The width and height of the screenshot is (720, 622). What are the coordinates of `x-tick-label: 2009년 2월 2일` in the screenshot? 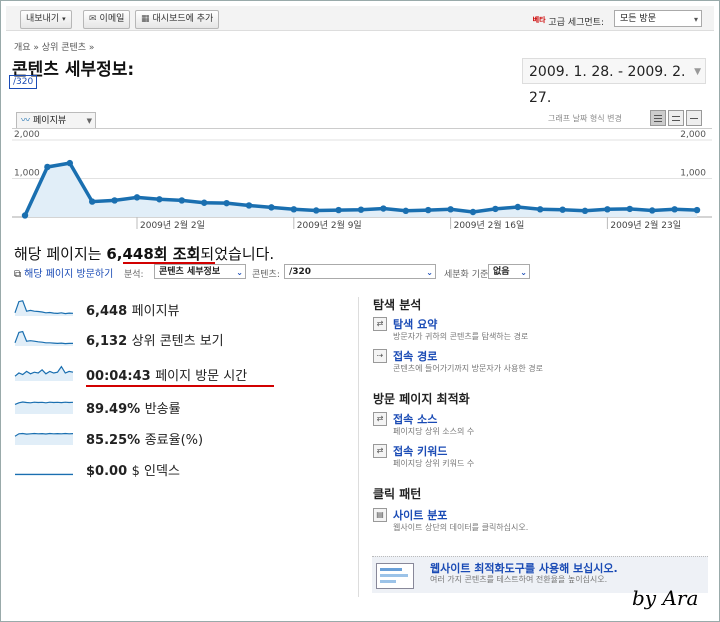 It's located at (172, 225).